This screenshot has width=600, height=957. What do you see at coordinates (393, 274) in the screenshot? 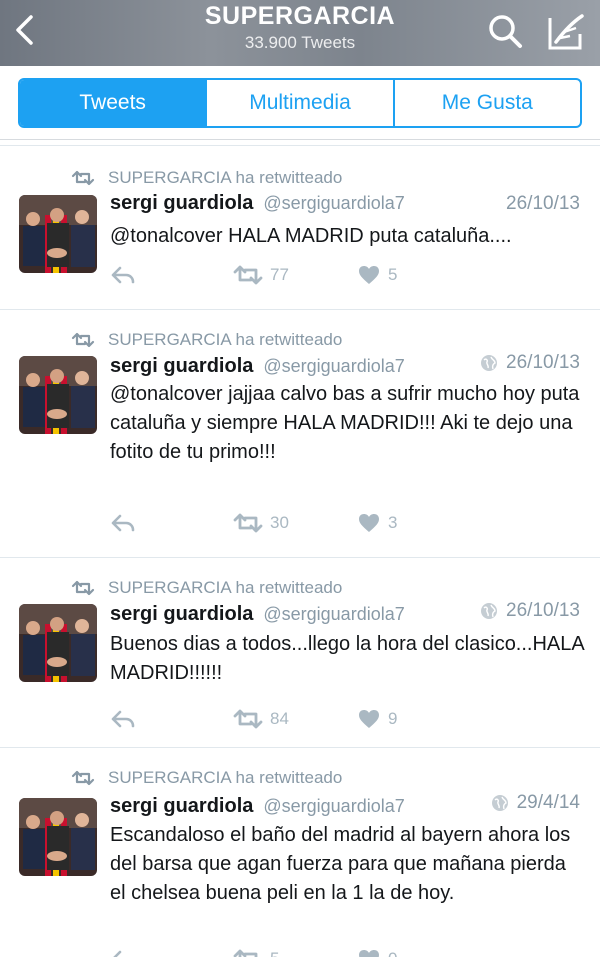
I see `like-count: 5` at bounding box center [393, 274].